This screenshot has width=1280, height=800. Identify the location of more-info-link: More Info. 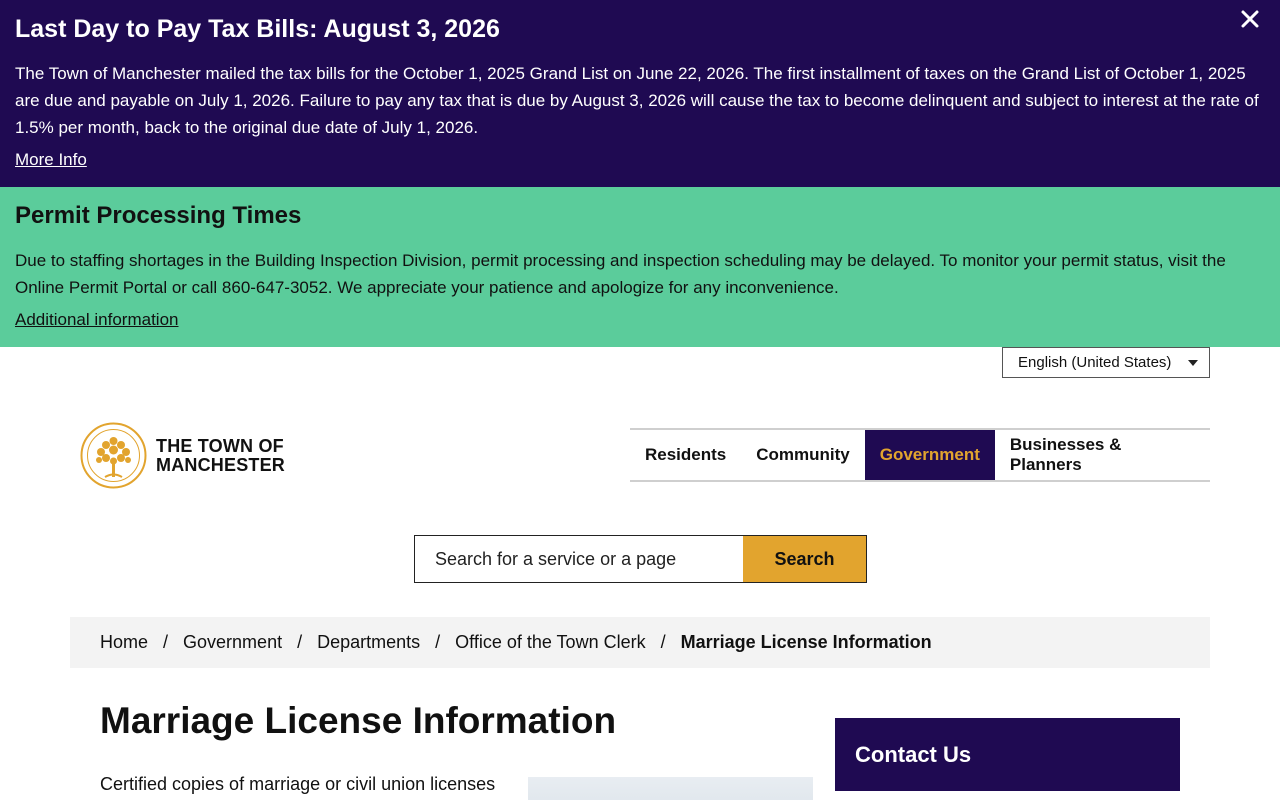
(51, 160).